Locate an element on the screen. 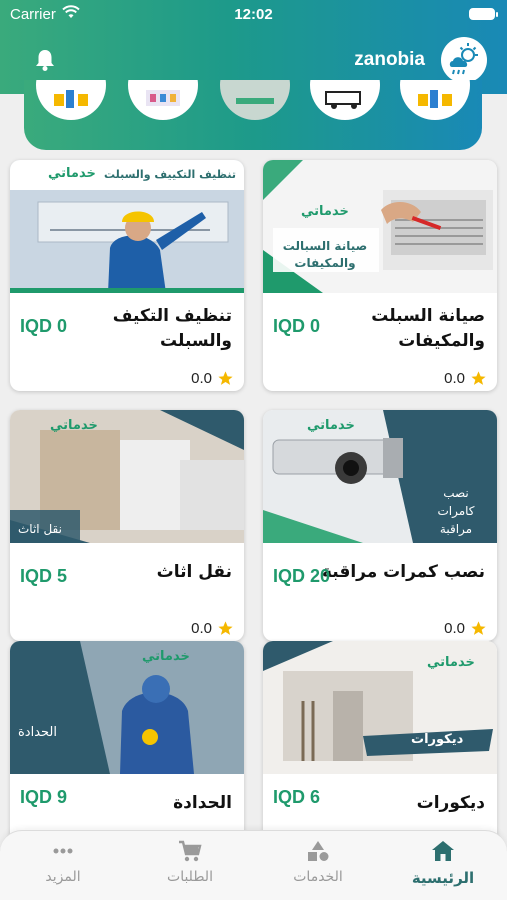 The height and width of the screenshot is (900, 507). category-item-cleaning is located at coordinates (71, 100).